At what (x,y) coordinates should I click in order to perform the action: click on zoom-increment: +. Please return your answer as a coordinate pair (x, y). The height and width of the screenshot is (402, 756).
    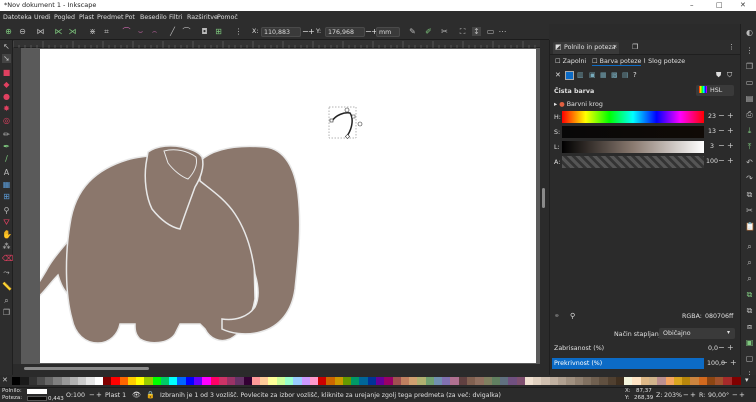
    Looking at the image, I should click on (693, 395).